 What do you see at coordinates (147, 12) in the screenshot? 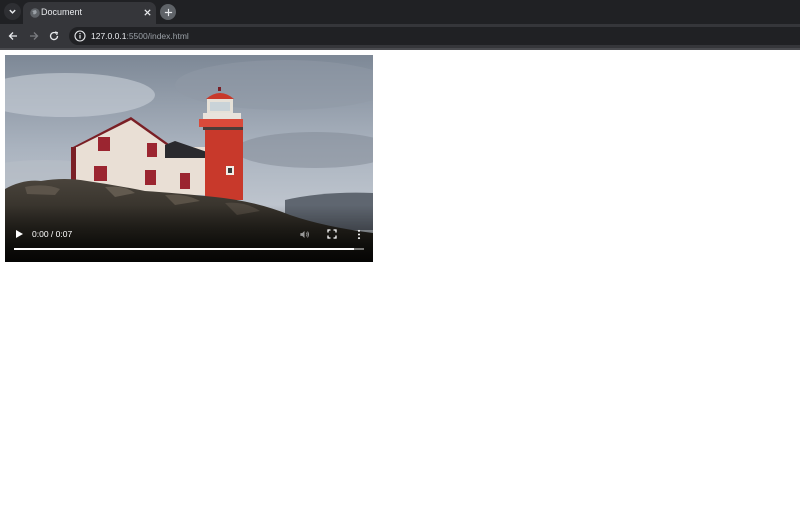
I see `close-icon` at bounding box center [147, 12].